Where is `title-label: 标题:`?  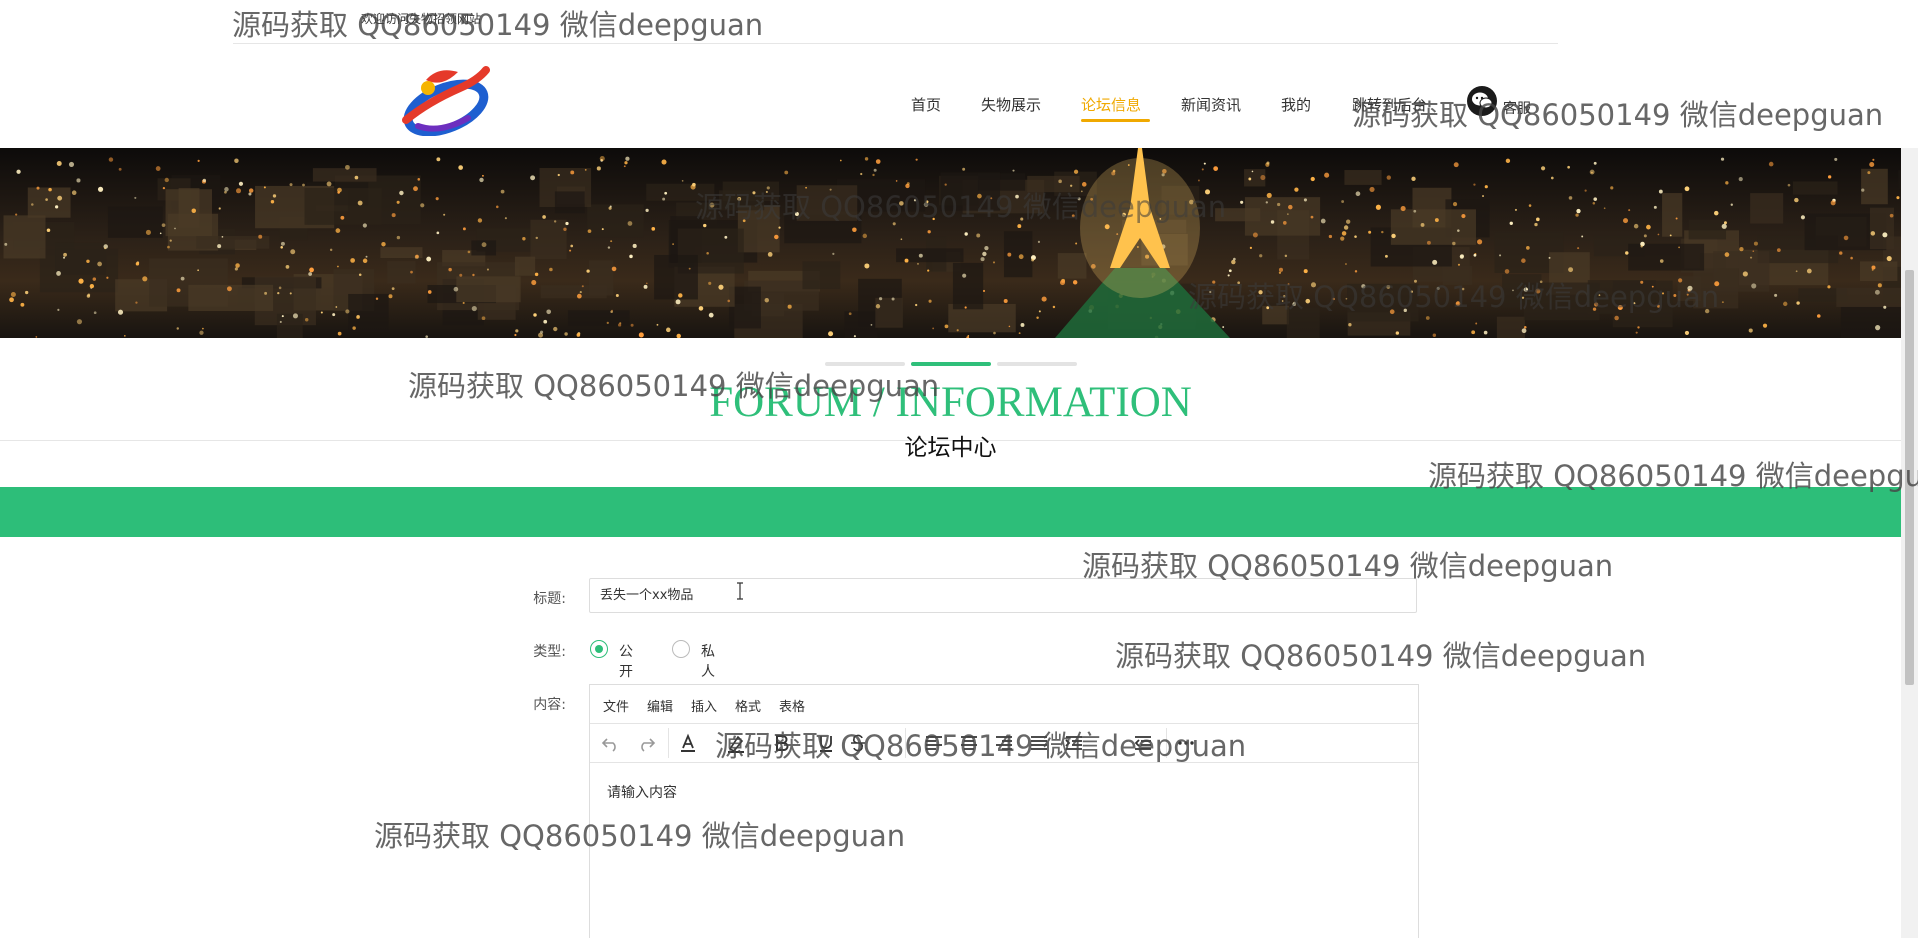 title-label: 标题: is located at coordinates (549, 599).